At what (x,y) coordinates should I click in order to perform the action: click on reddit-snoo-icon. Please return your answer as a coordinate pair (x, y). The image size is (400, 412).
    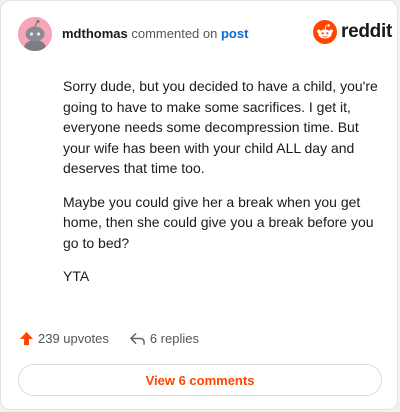
    Looking at the image, I should click on (325, 32).